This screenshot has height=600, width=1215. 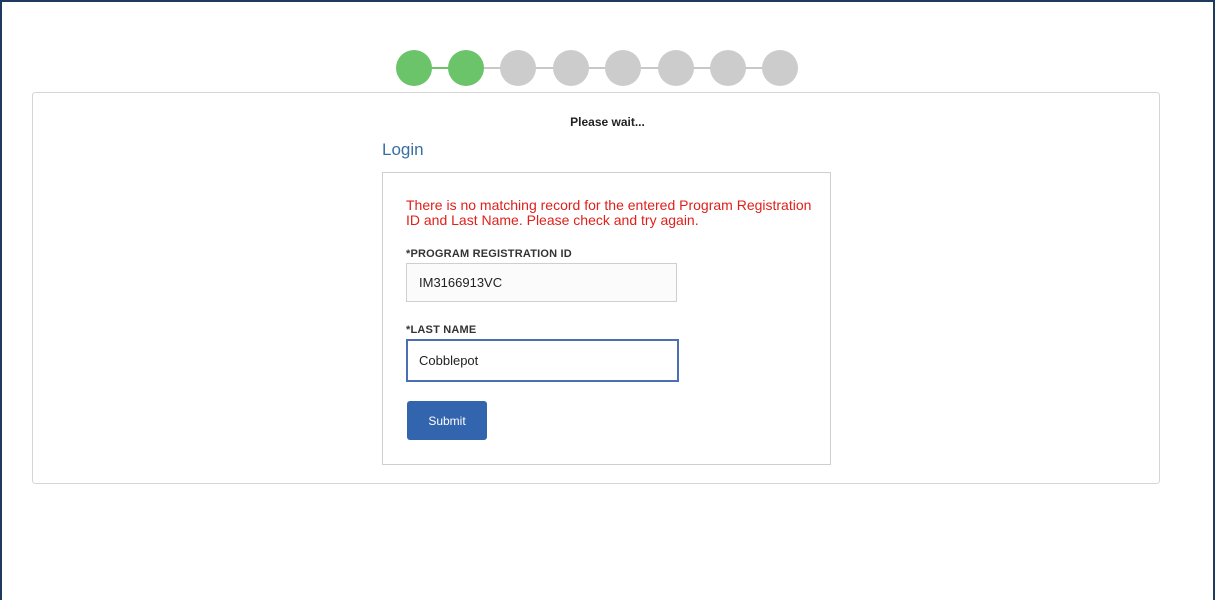 I want to click on submit-button: Submit, so click(x=447, y=420).